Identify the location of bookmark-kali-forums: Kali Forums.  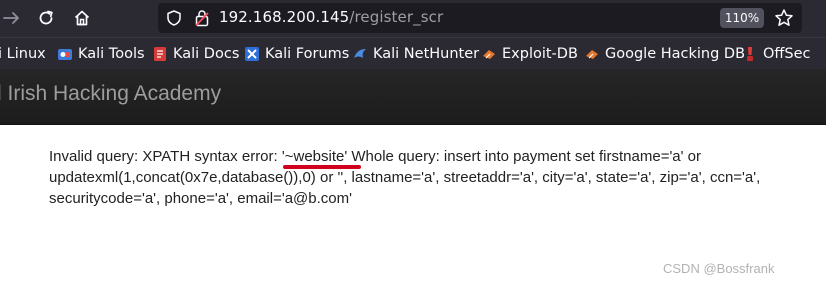
(296, 54).